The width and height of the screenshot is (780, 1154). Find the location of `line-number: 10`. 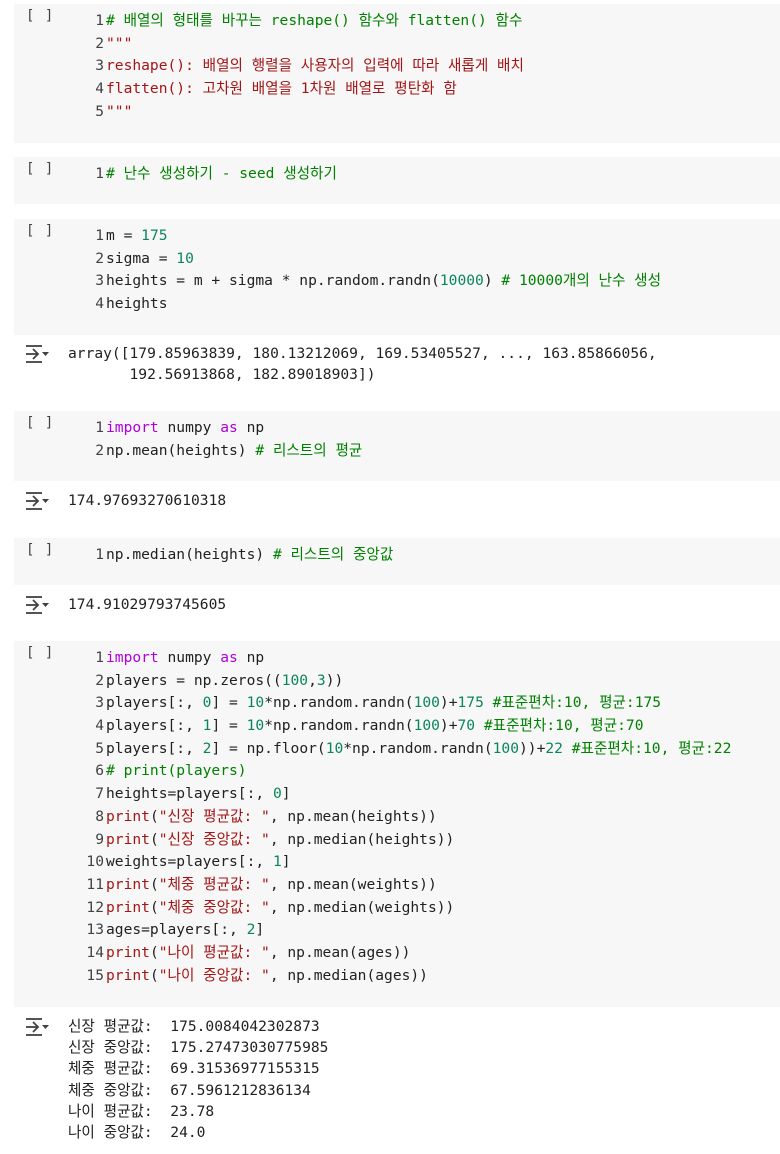

line-number: 10 is located at coordinates (95, 862).